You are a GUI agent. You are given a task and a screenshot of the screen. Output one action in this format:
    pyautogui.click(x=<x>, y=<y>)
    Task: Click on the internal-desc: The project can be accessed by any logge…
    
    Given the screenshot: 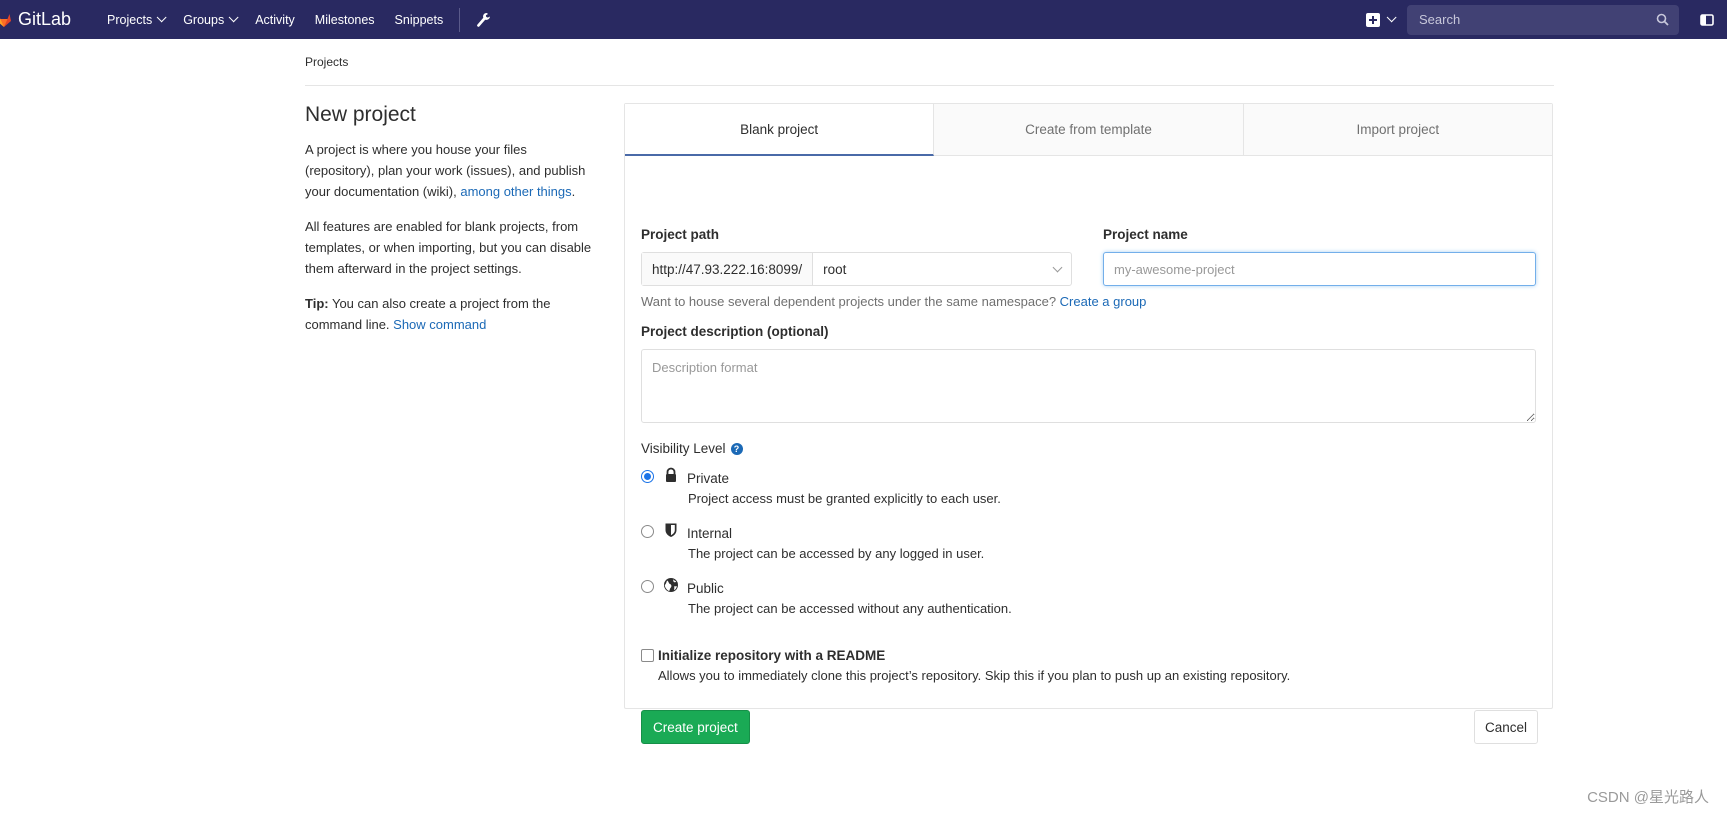 What is the action you would take?
    pyautogui.click(x=836, y=553)
    